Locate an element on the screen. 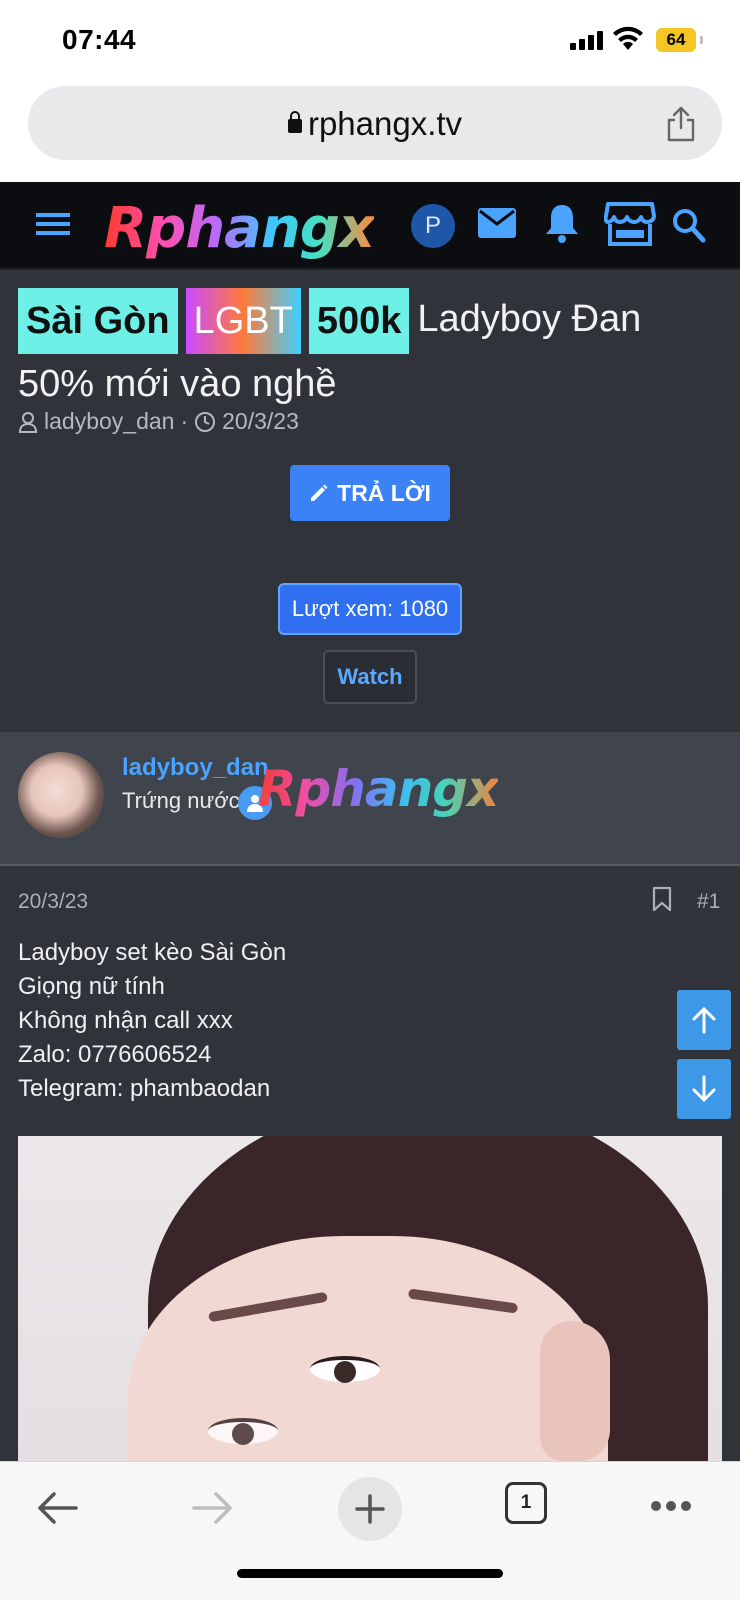  scroll-top-button is located at coordinates (704, 1020).